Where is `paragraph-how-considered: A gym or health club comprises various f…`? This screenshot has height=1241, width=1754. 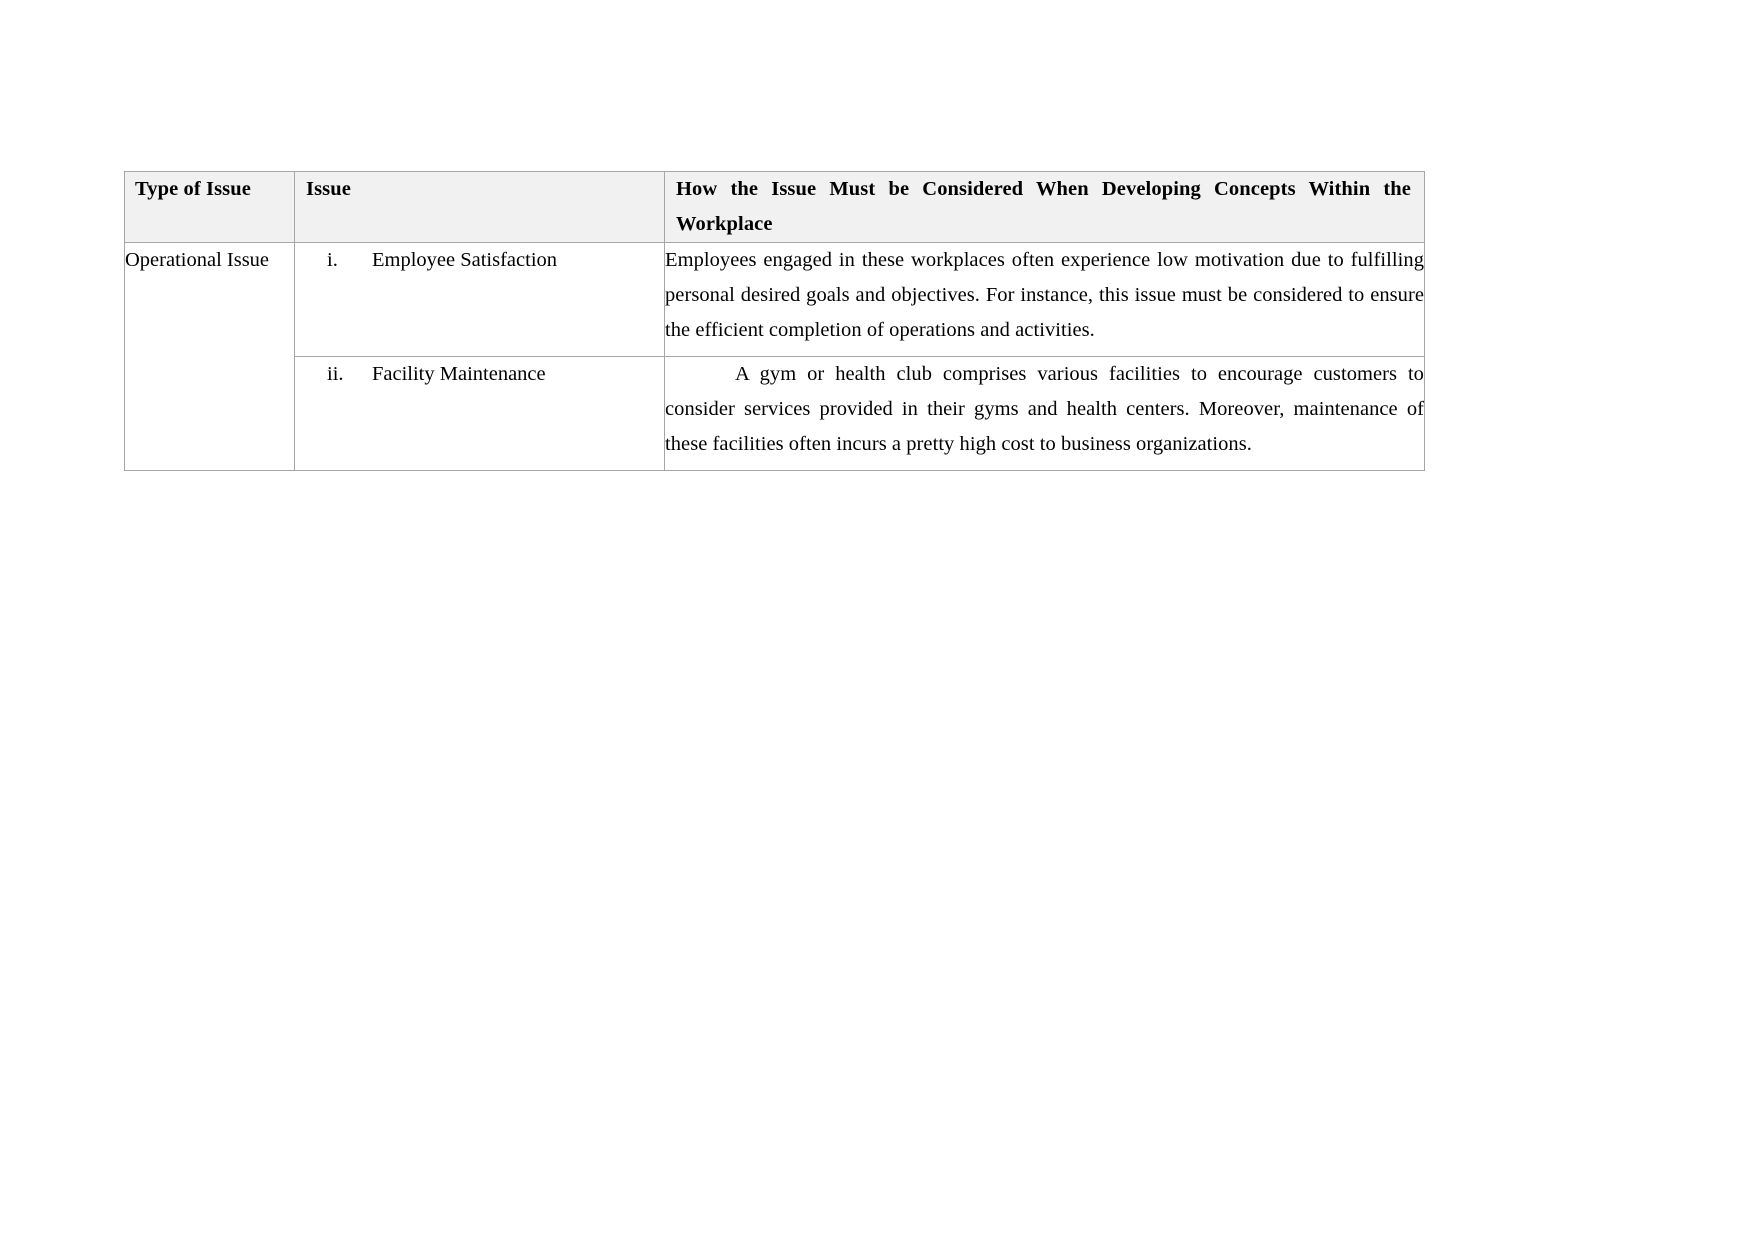
paragraph-how-considered: A gym or health club comprises various f… is located at coordinates (1044, 409).